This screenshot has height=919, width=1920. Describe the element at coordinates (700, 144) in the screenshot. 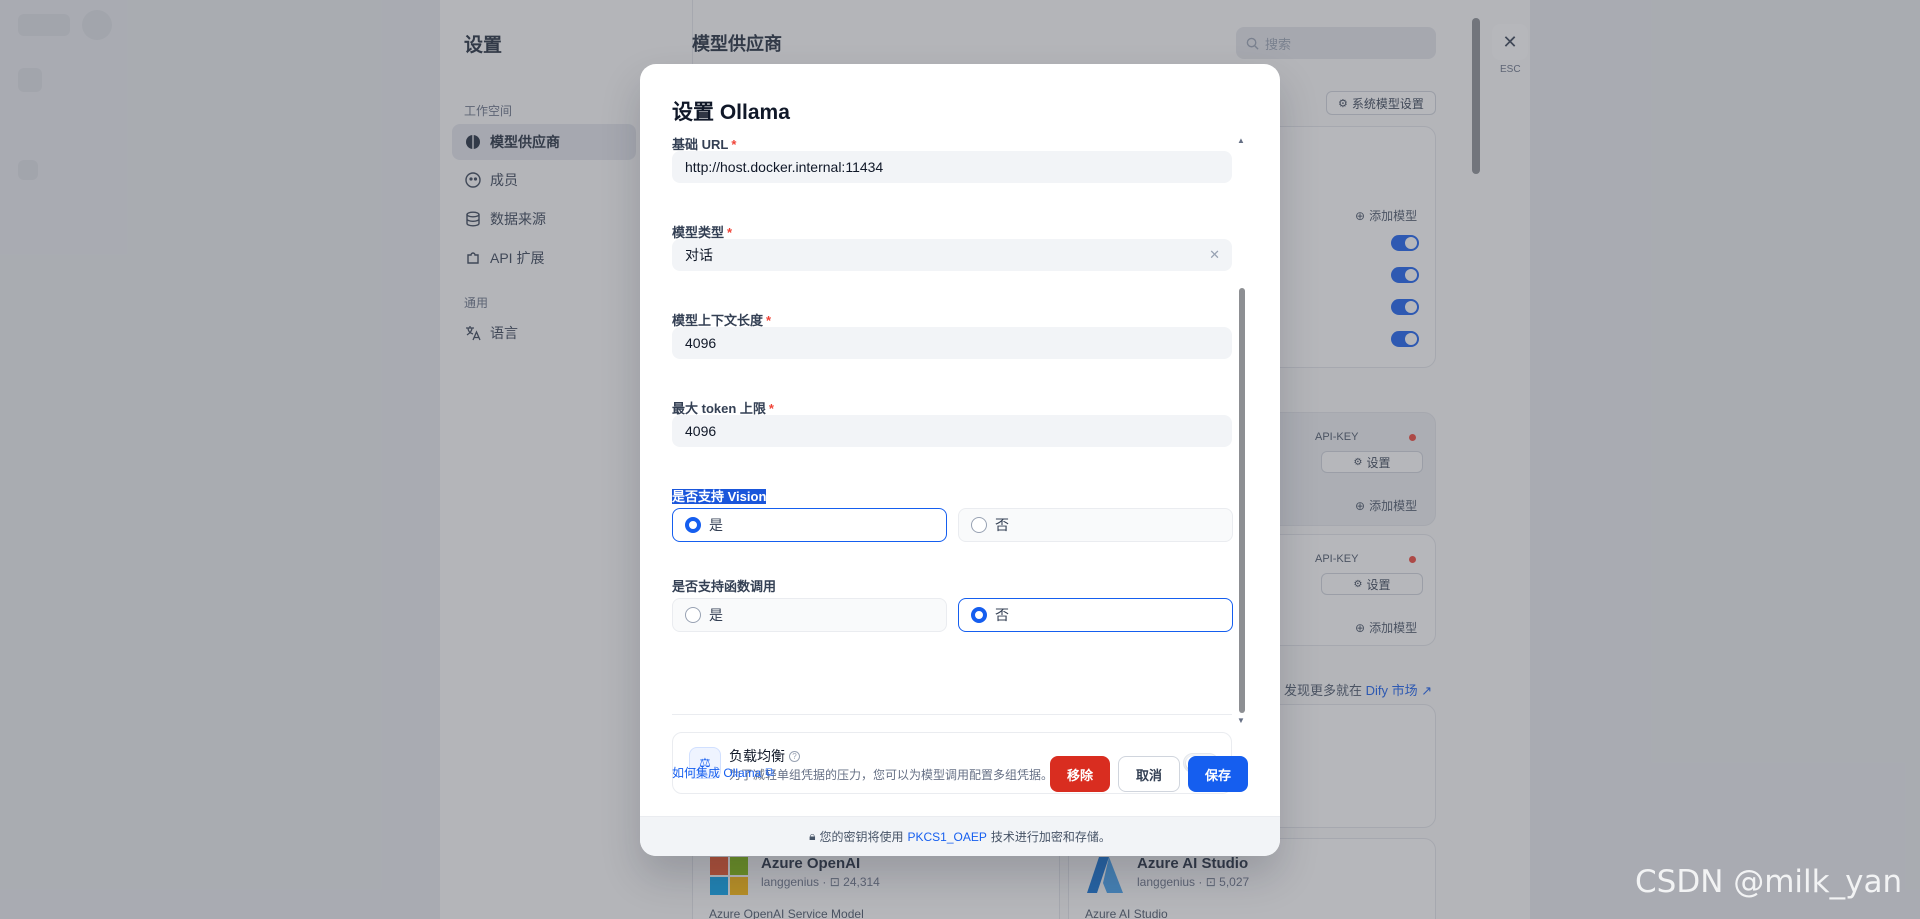

I see `field-label-text: 基础 URL` at that location.